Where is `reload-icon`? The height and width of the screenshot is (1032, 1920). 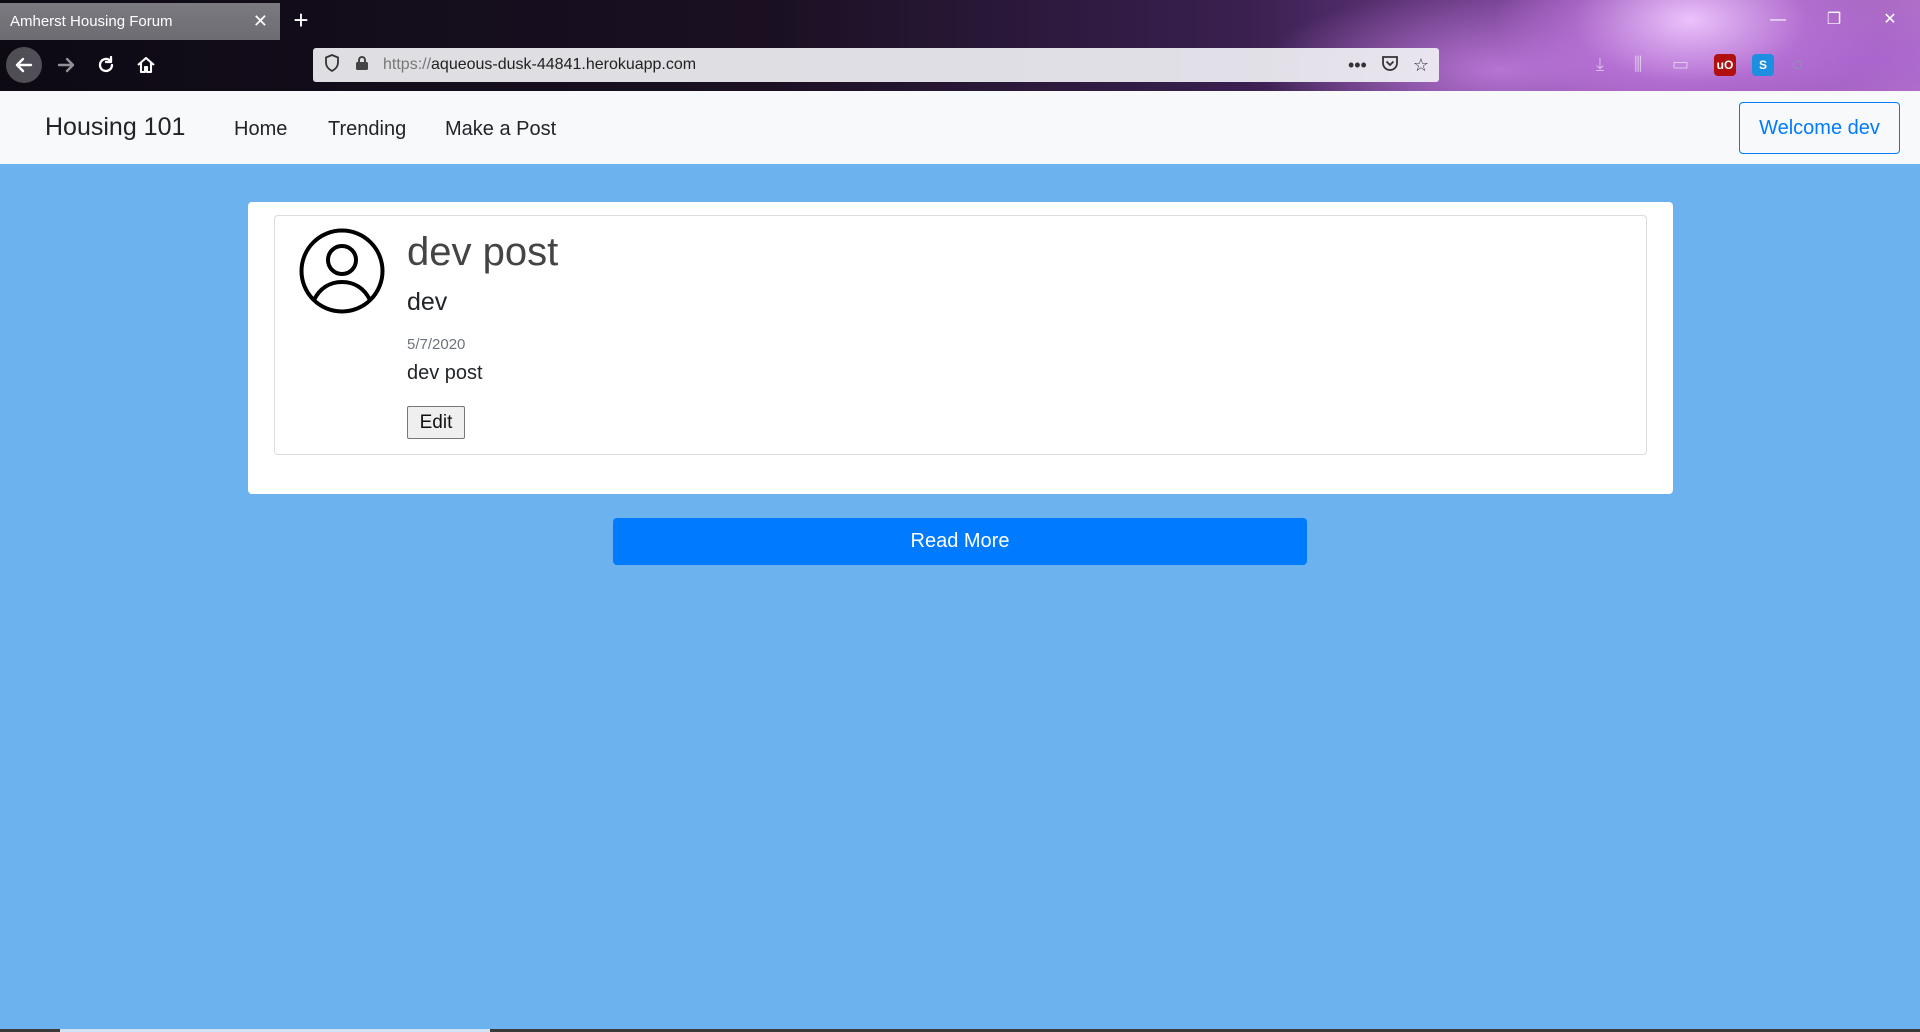 reload-icon is located at coordinates (106, 64).